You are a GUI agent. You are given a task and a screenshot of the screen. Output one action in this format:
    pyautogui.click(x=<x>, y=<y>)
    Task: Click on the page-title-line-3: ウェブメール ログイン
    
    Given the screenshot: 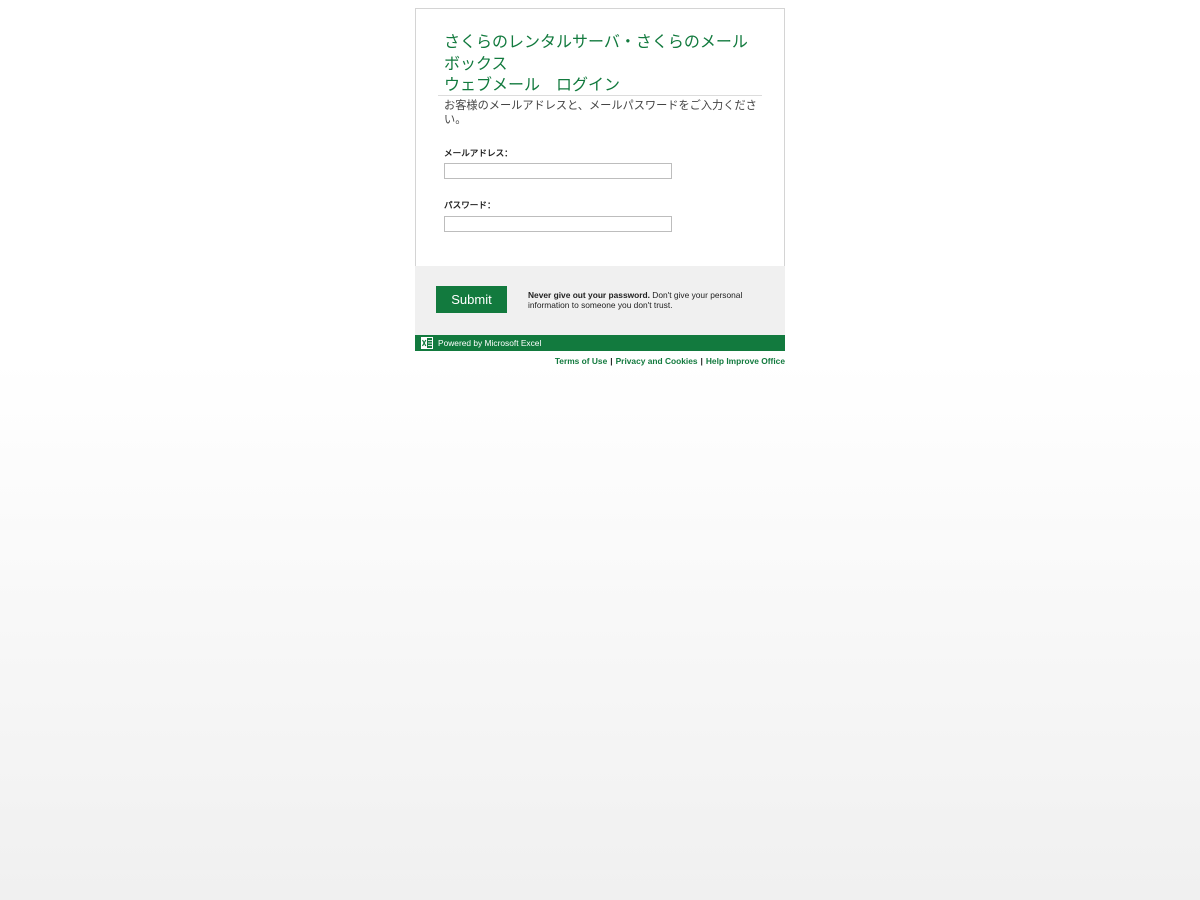 What is the action you would take?
    pyautogui.click(x=532, y=84)
    